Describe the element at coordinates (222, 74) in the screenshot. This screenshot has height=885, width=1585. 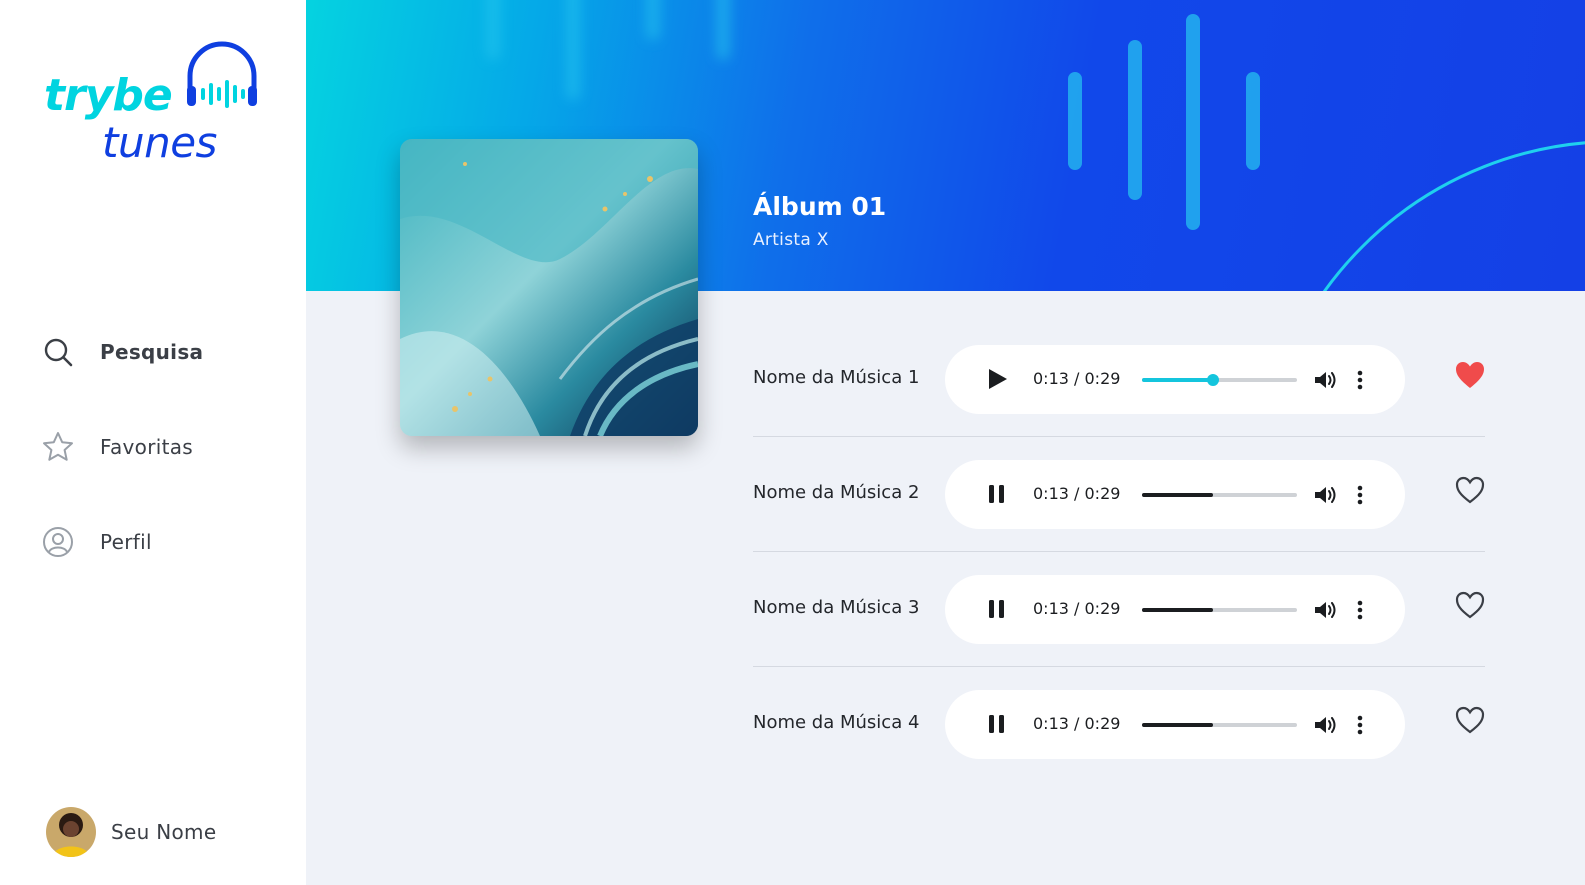
I see `headphones-icon` at that location.